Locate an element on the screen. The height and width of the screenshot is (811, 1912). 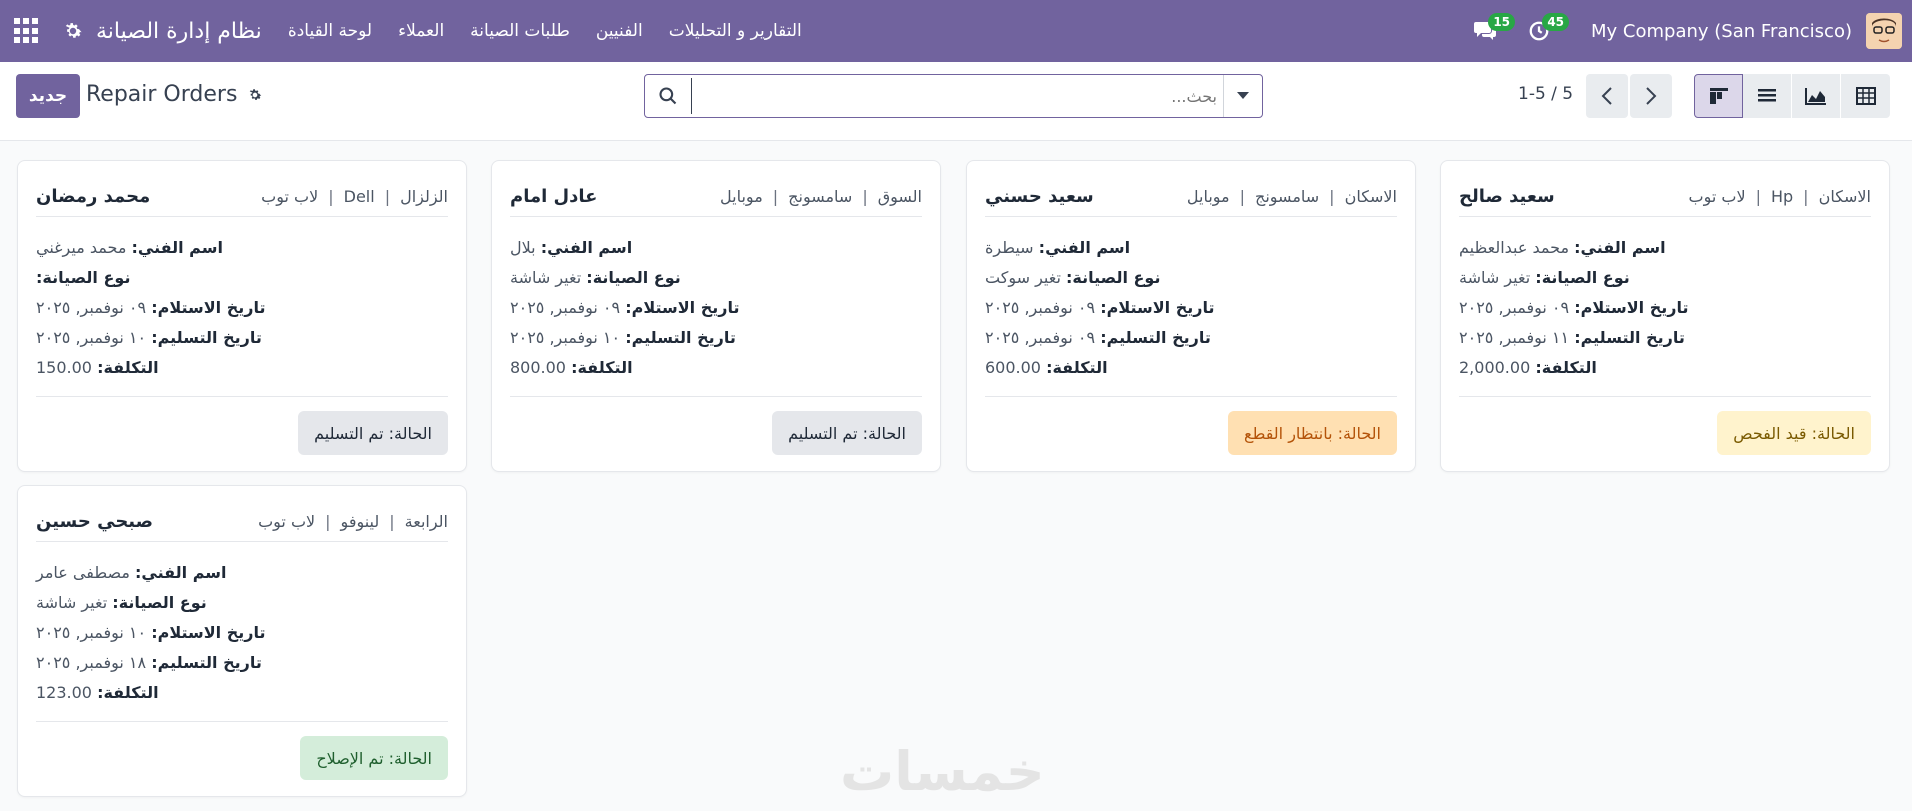
menu-technicians: الفنيين is located at coordinates (619, 31).